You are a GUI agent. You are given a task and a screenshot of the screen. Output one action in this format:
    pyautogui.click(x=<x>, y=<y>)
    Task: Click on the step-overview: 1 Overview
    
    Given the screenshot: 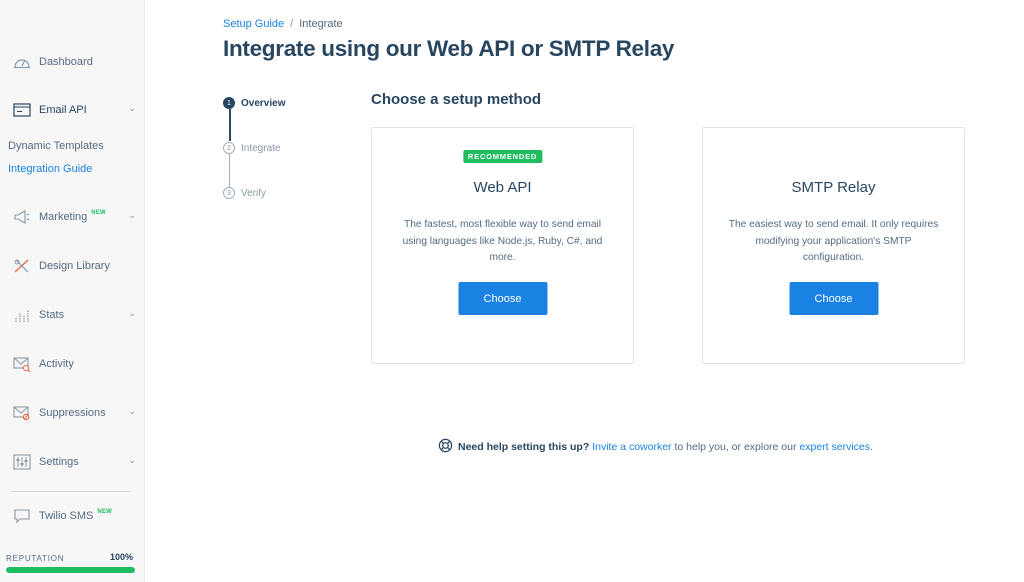 What is the action you would take?
    pyautogui.click(x=254, y=103)
    